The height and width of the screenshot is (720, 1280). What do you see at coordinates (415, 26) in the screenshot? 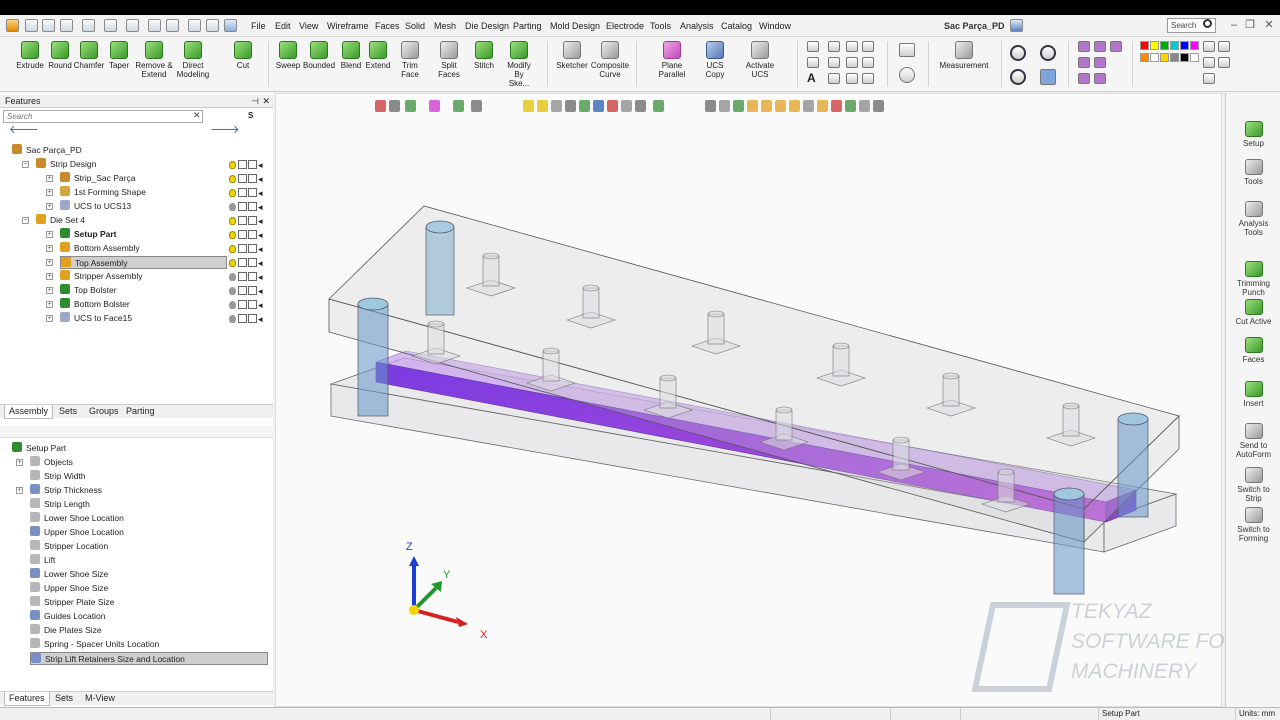
I see `menu-solid: Solid` at bounding box center [415, 26].